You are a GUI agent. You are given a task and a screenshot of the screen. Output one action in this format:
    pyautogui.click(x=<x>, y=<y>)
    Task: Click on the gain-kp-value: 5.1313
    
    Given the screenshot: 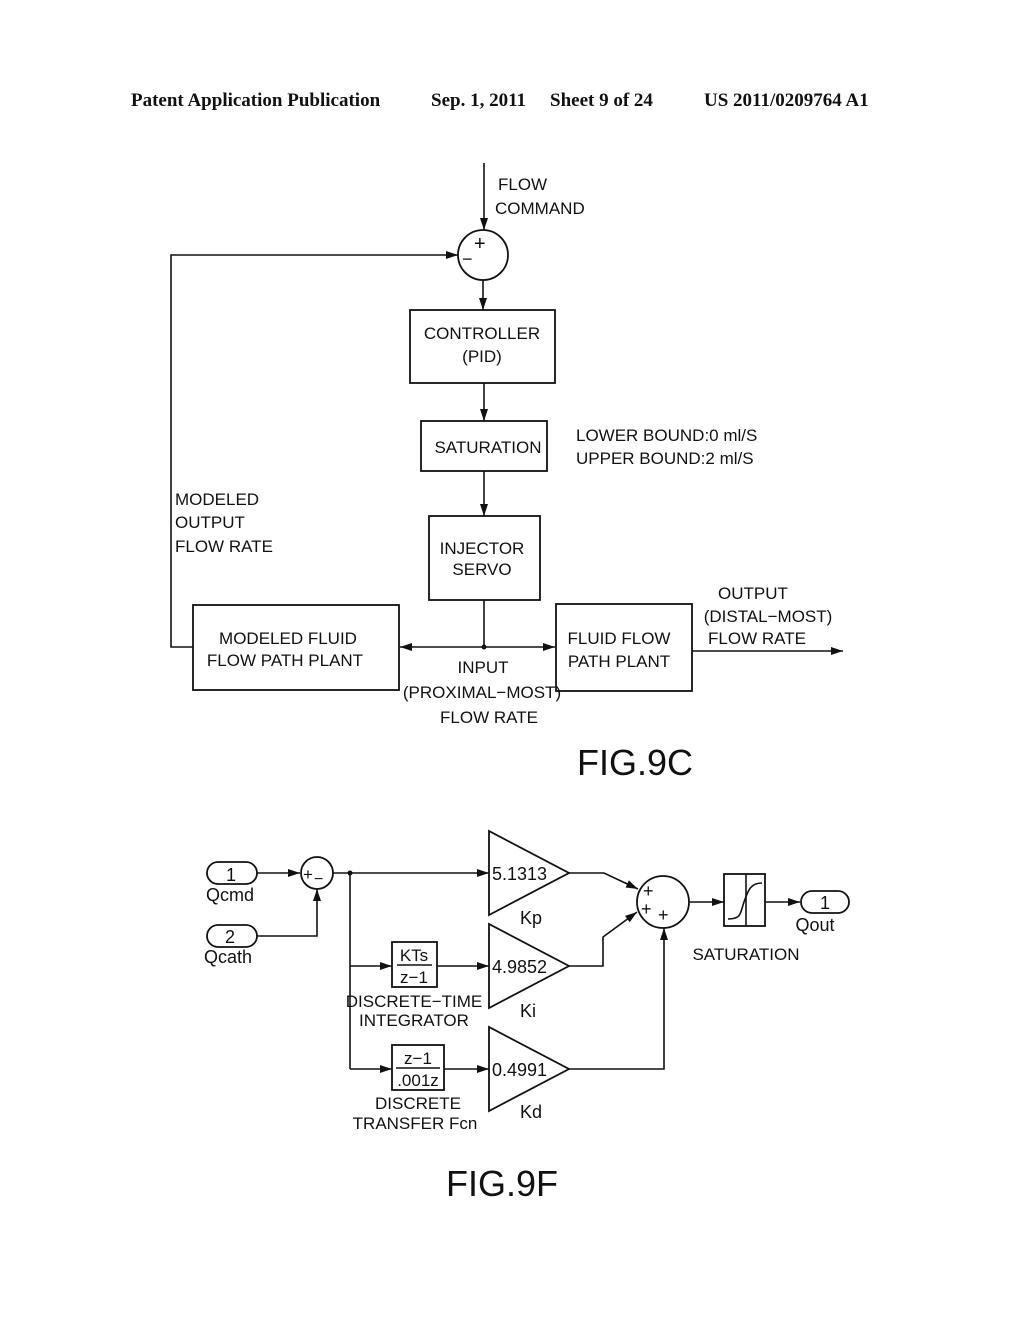 What is the action you would take?
    pyautogui.click(x=519, y=874)
    